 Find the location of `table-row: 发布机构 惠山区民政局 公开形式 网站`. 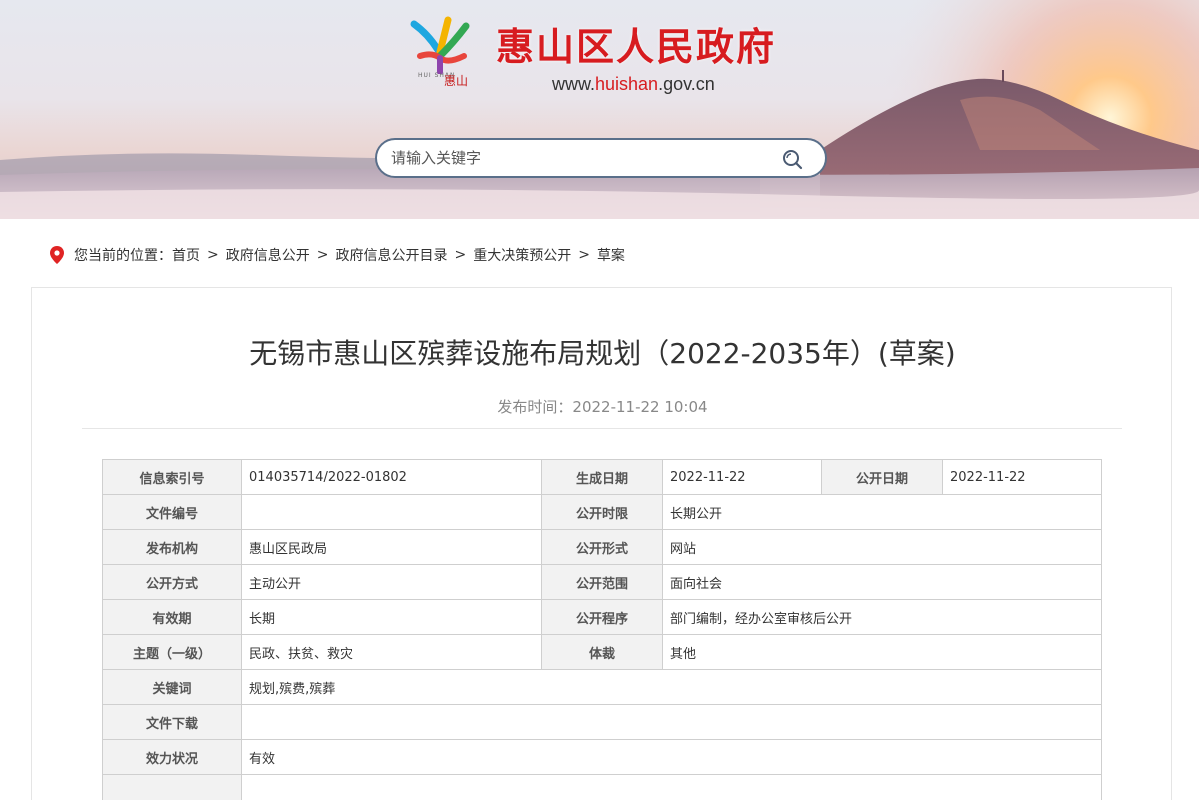

table-row: 发布机构 惠山区民政局 公开形式 网站 is located at coordinates (602, 547).